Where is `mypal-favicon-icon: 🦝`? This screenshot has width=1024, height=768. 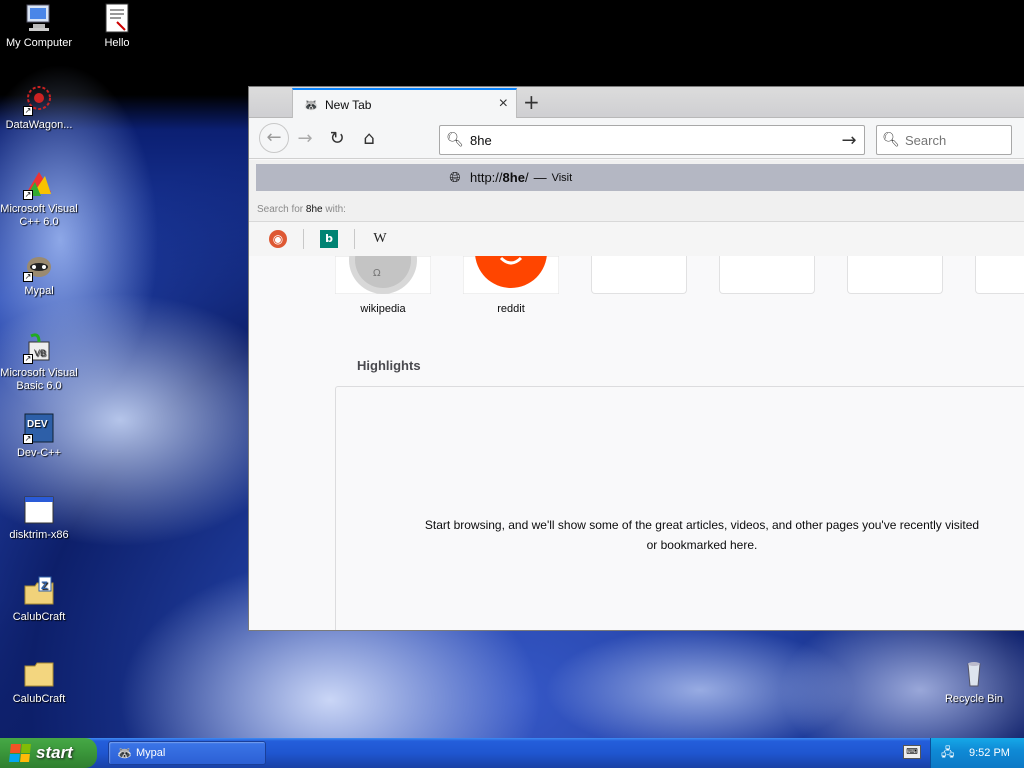
mypal-favicon-icon: 🦝 is located at coordinates (311, 104).